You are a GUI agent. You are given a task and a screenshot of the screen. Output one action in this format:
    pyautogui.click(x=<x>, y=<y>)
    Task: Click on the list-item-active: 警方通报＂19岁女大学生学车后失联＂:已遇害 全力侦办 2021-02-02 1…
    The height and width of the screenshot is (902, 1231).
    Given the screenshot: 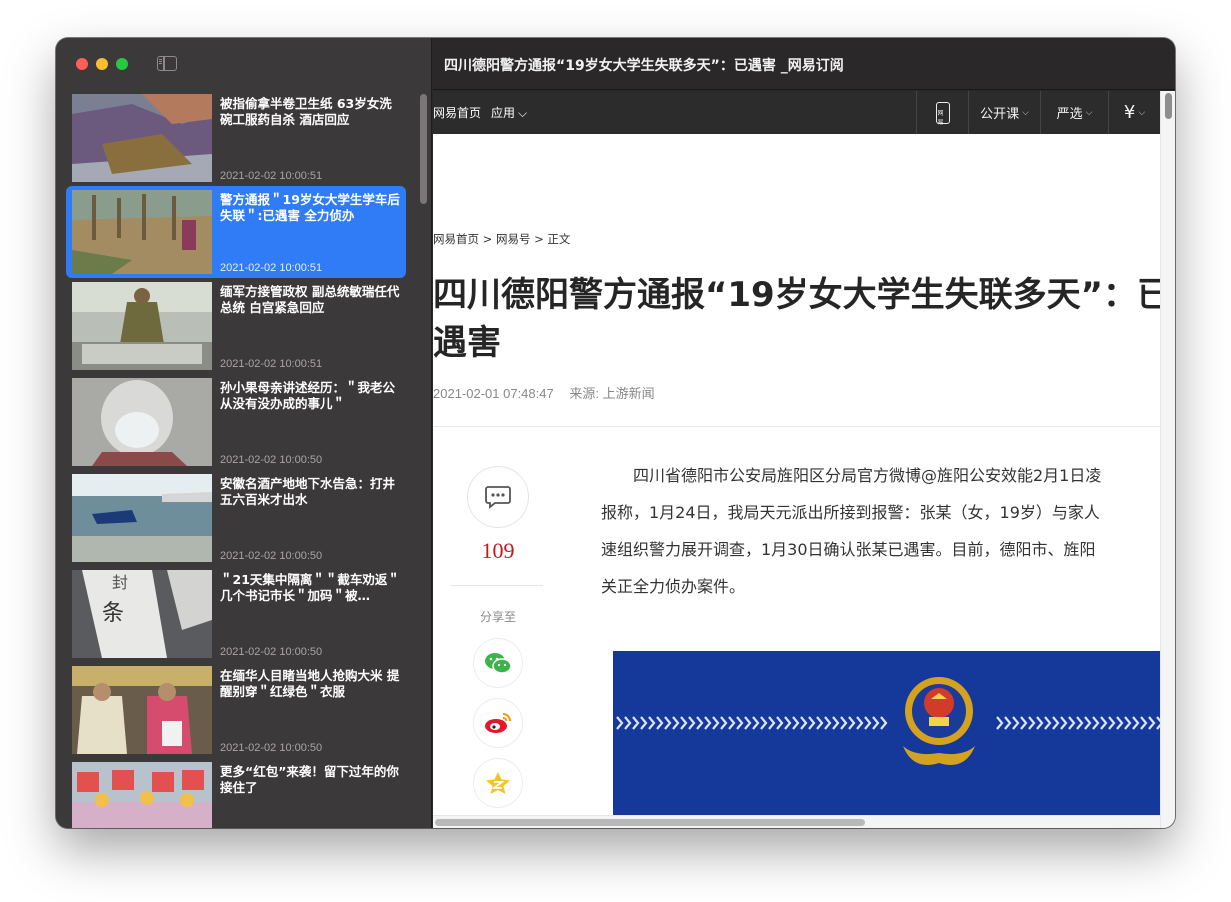 What is the action you would take?
    pyautogui.click(x=236, y=232)
    